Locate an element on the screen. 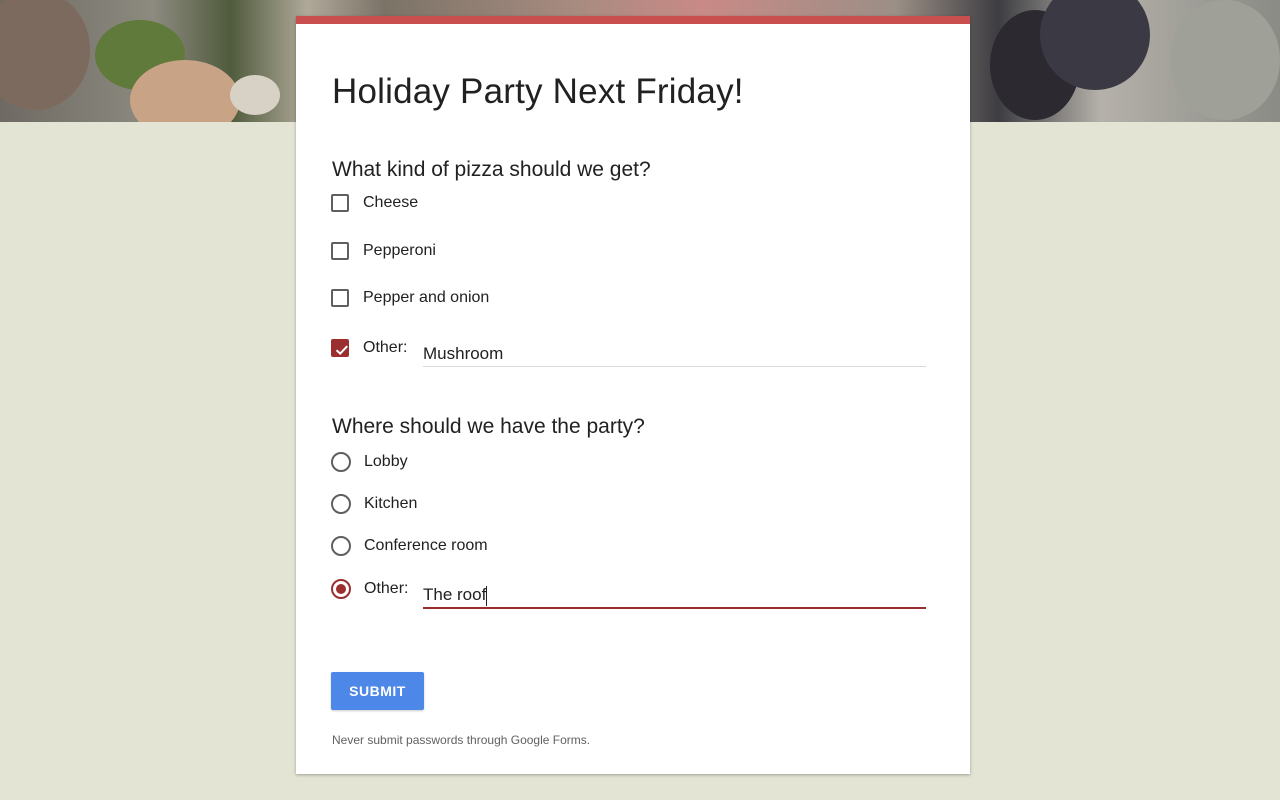 Image resolution: width=1280 pixels, height=800 pixels. option-label: Cheese is located at coordinates (391, 202).